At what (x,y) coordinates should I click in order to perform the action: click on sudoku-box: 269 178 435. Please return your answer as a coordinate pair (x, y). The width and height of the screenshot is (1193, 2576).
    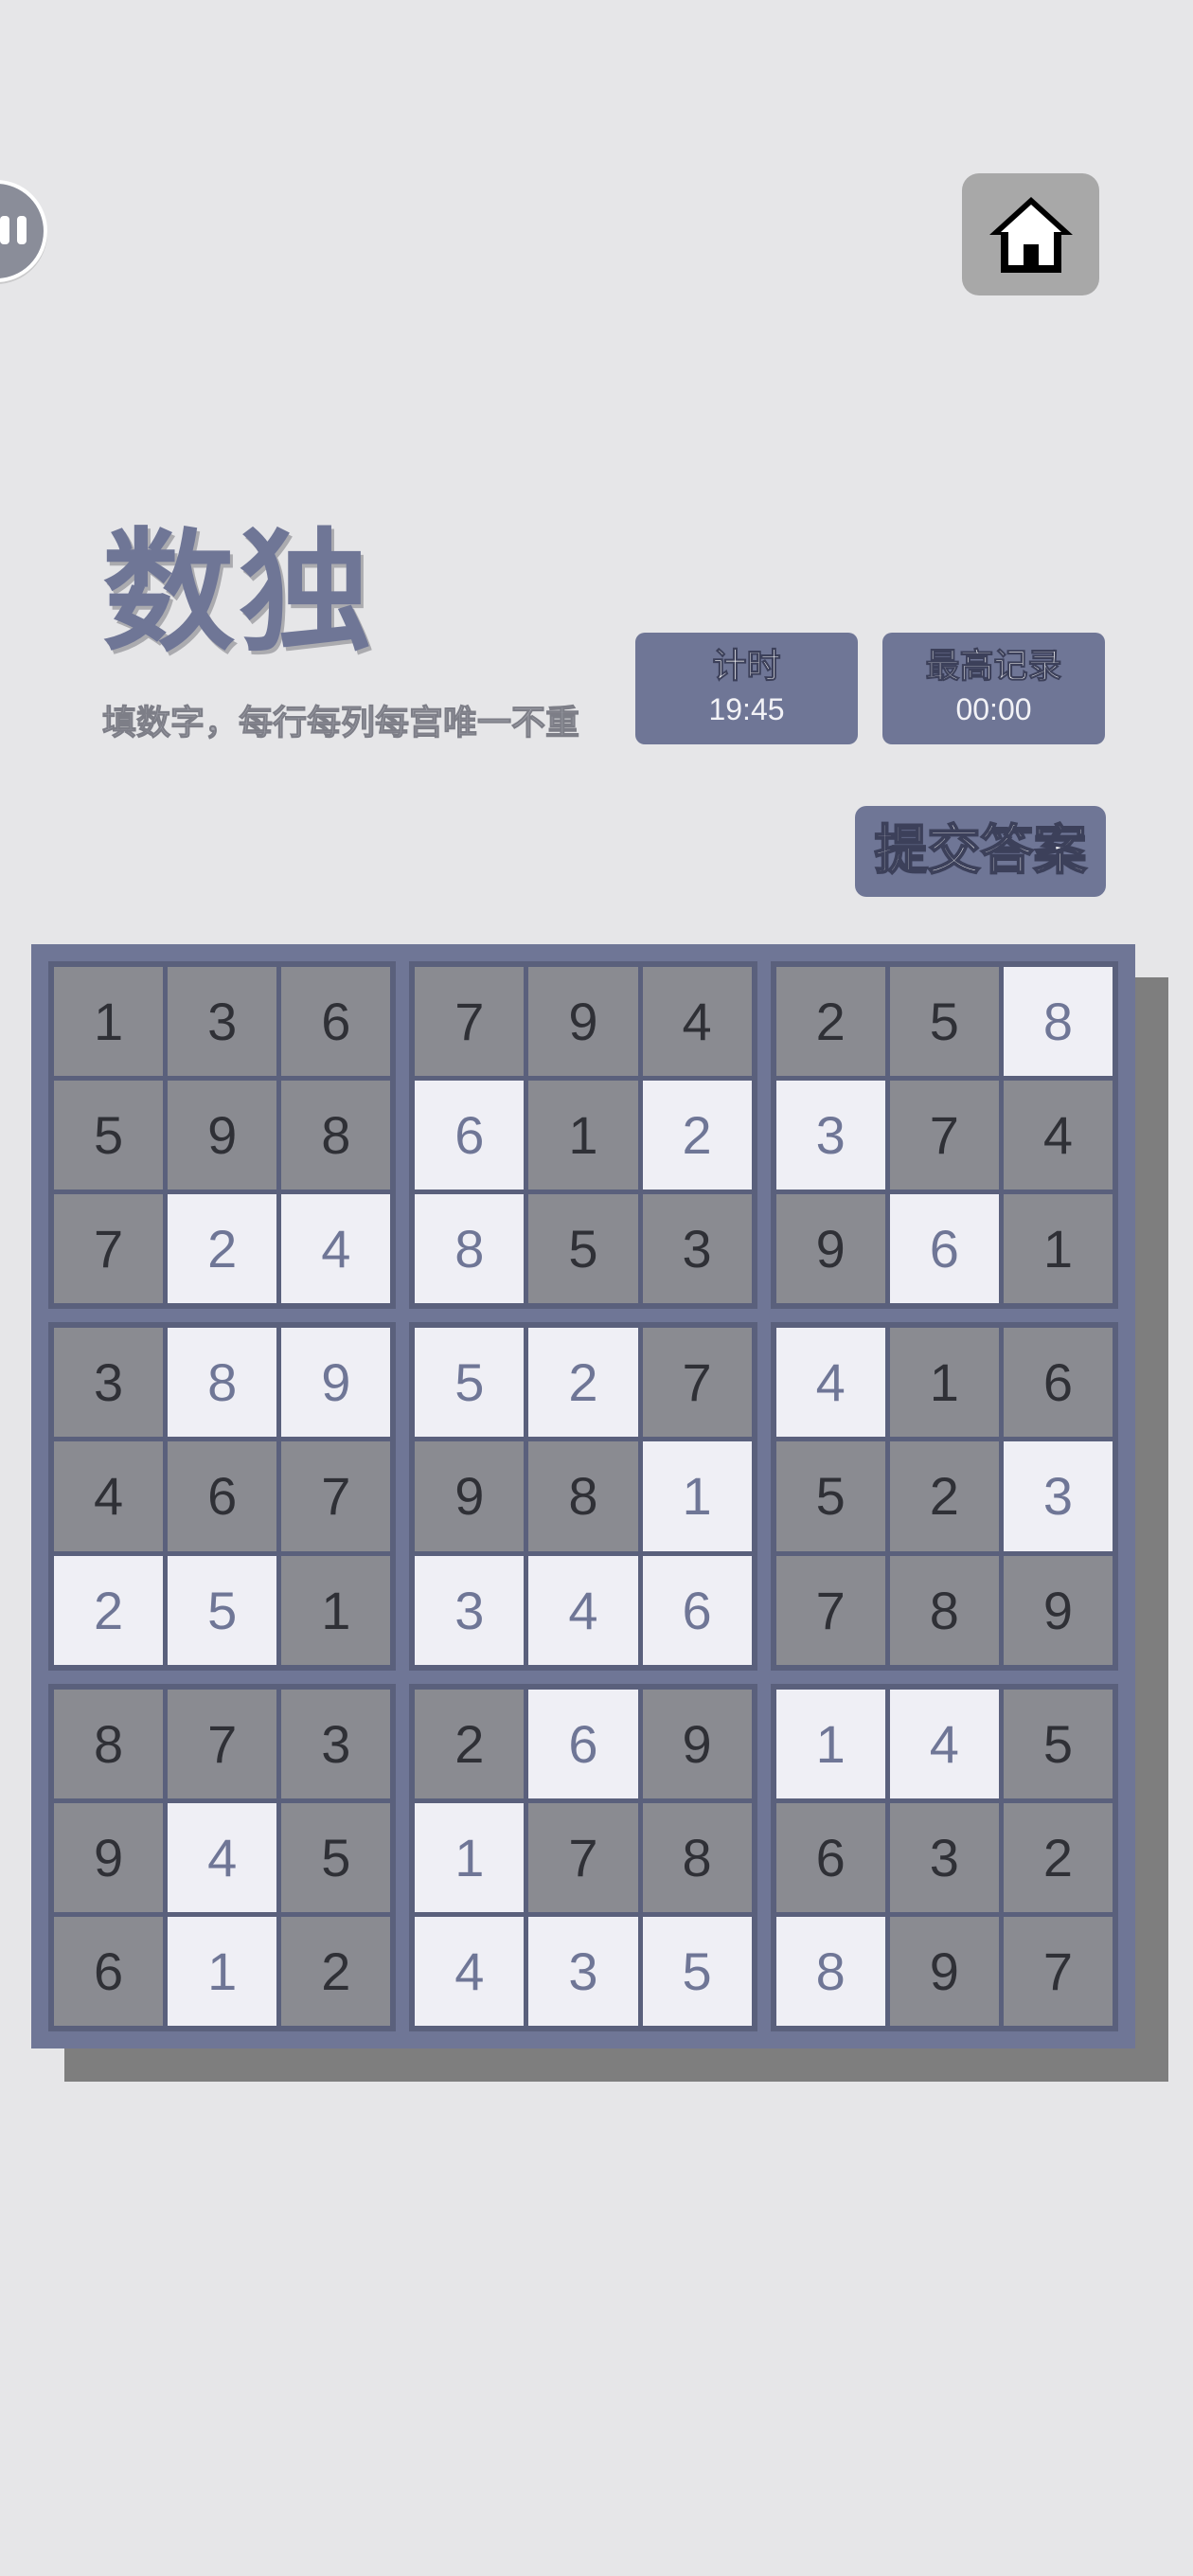
    Looking at the image, I should click on (583, 1857).